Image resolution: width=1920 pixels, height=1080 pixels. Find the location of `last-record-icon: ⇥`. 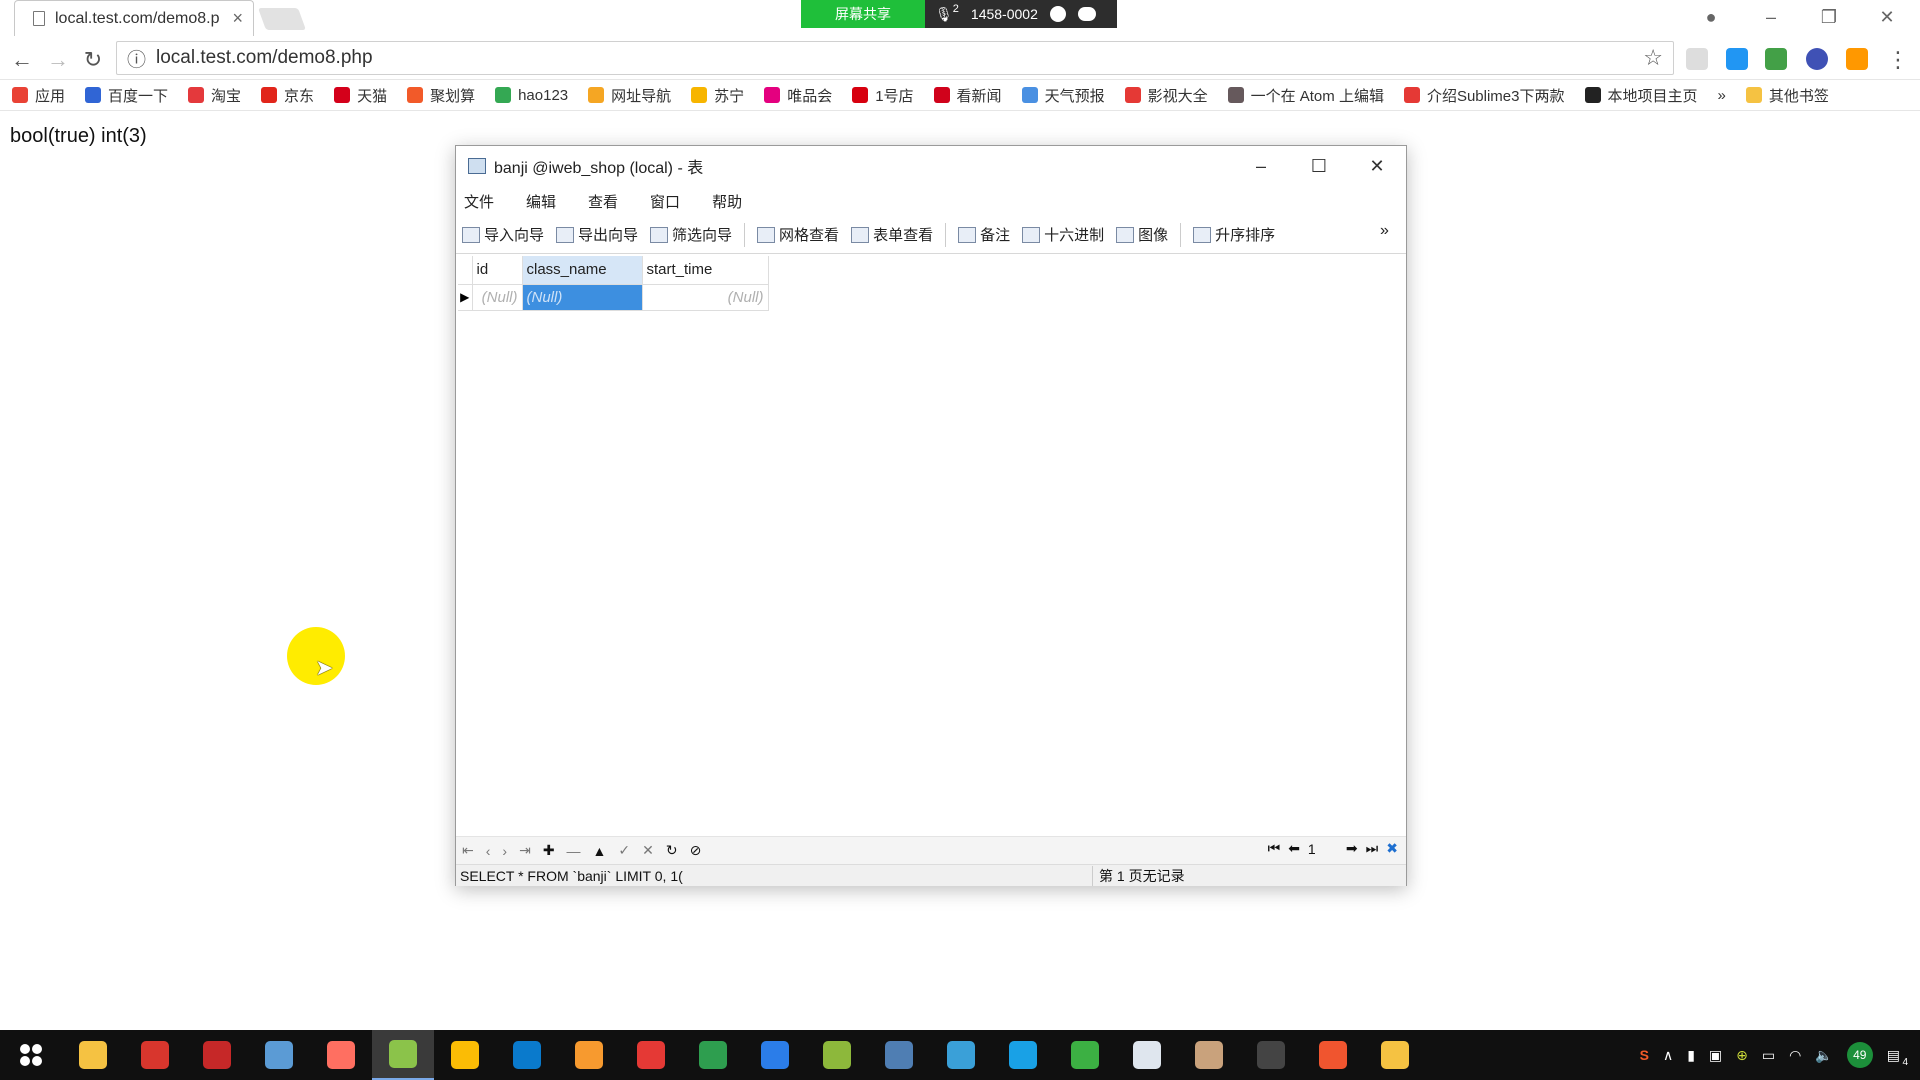

last-record-icon: ⇥ is located at coordinates (525, 850).